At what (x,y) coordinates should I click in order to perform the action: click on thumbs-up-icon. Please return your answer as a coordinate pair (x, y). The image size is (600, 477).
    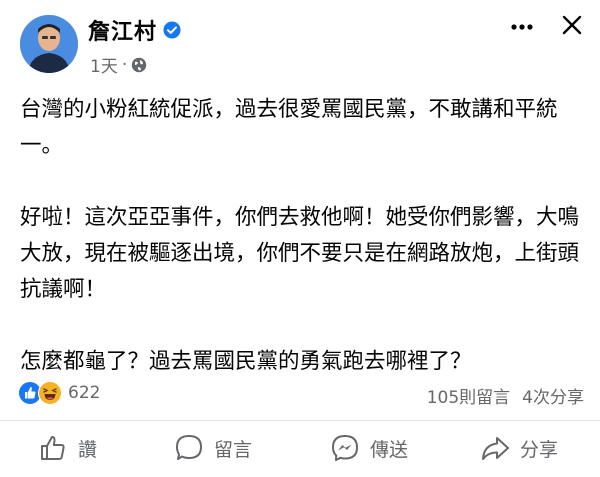
    Looking at the image, I should click on (53, 448).